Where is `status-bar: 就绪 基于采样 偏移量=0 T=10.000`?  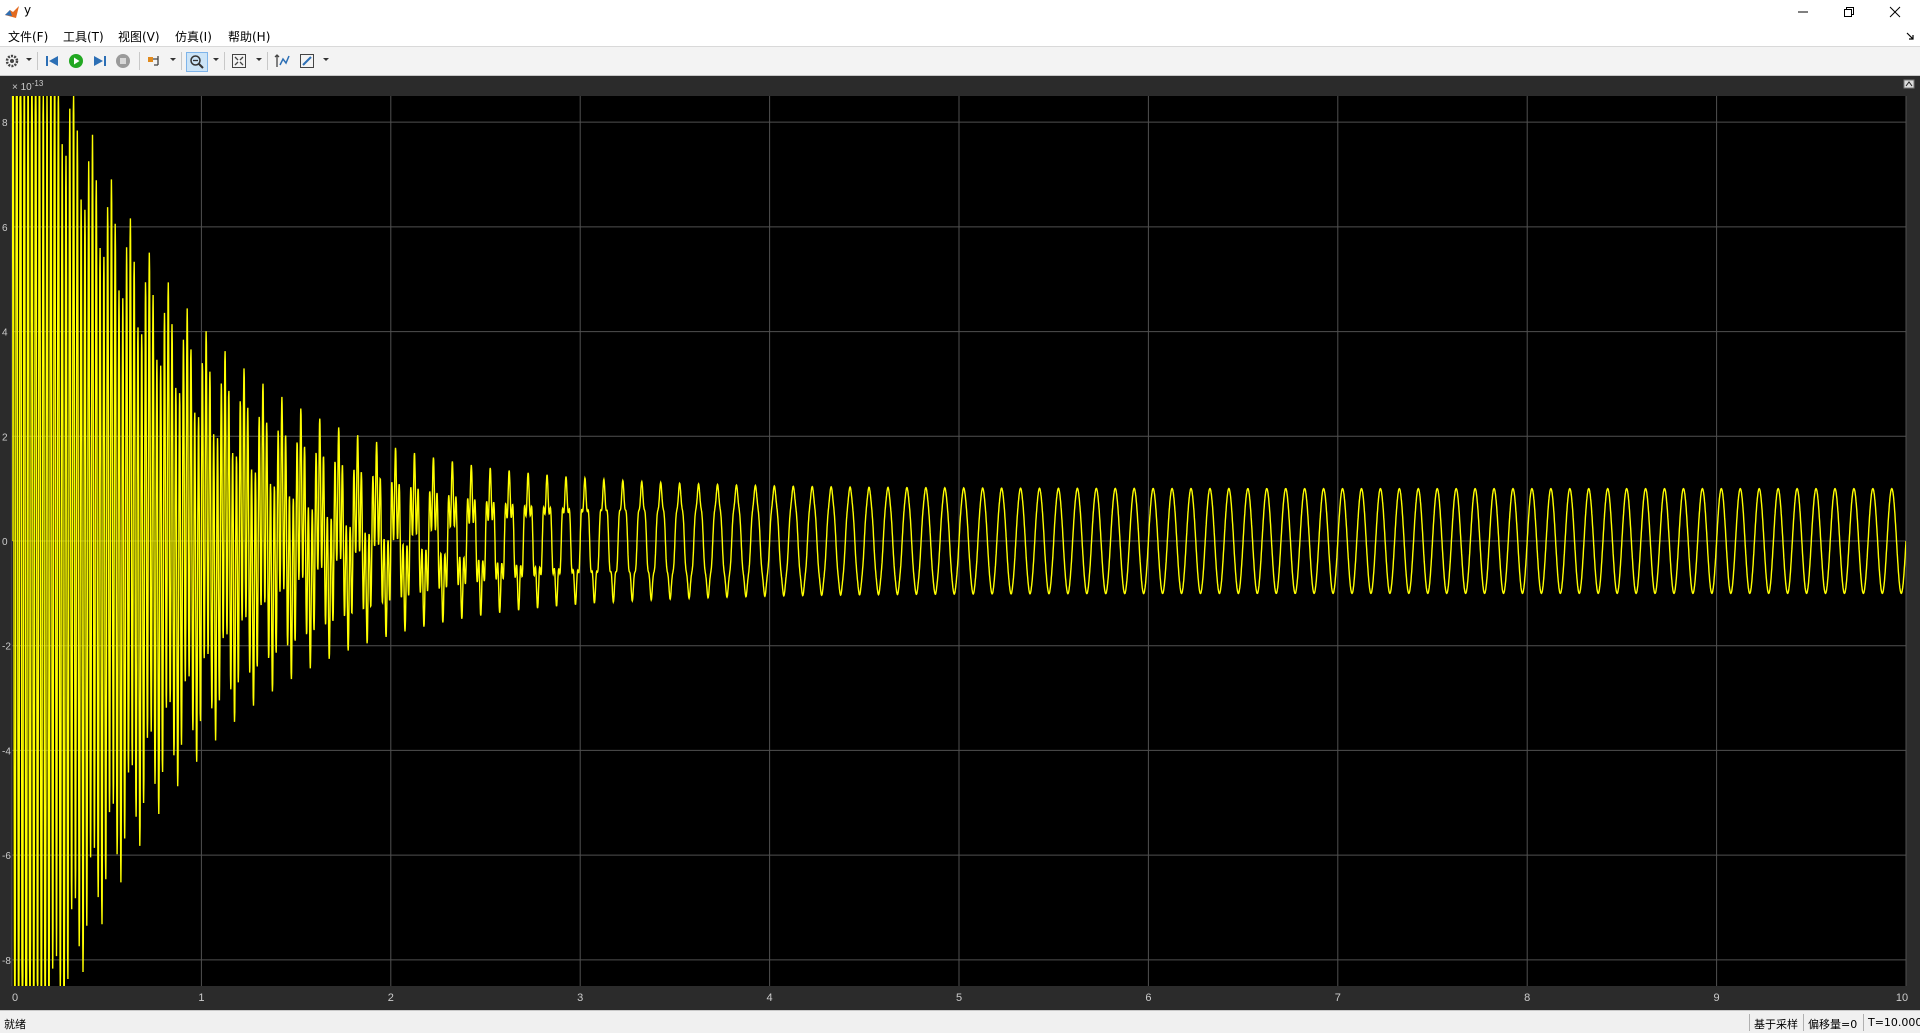 status-bar: 就绪 基于采样 偏移量=0 T=10.000 is located at coordinates (960, 1021).